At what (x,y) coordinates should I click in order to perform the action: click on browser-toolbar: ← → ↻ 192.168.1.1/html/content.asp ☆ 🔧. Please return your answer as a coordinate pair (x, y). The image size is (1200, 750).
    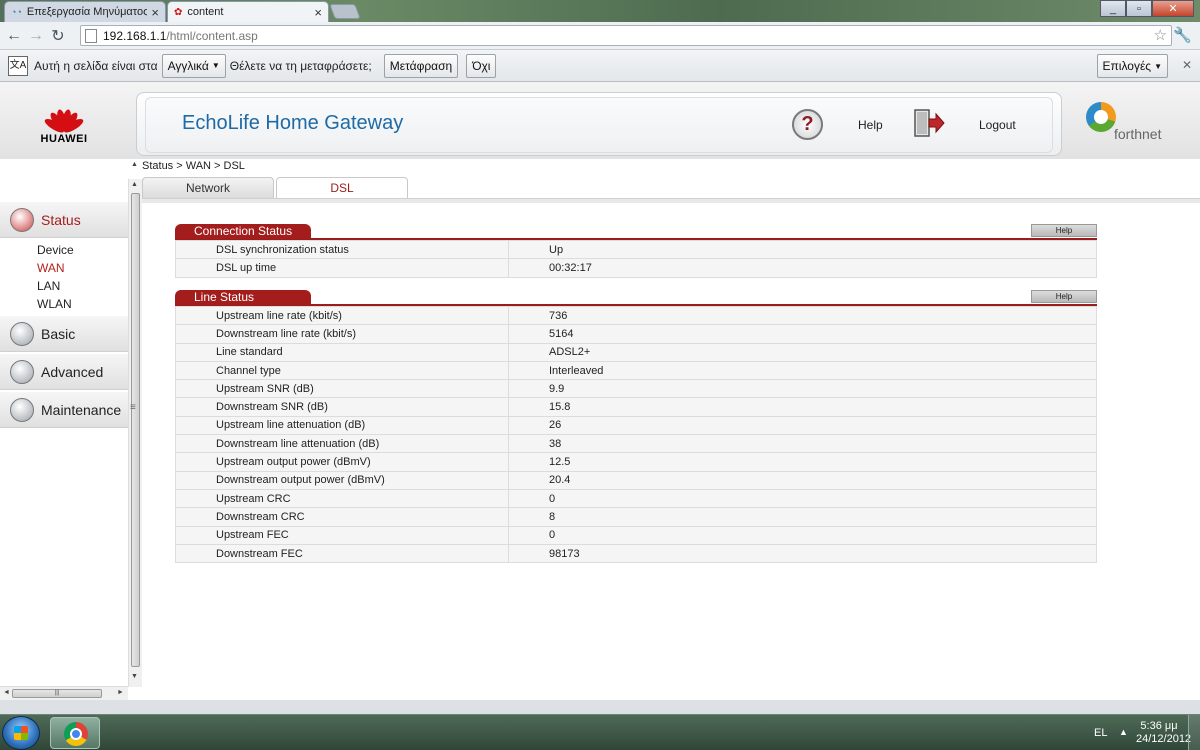
    Looking at the image, I should click on (600, 36).